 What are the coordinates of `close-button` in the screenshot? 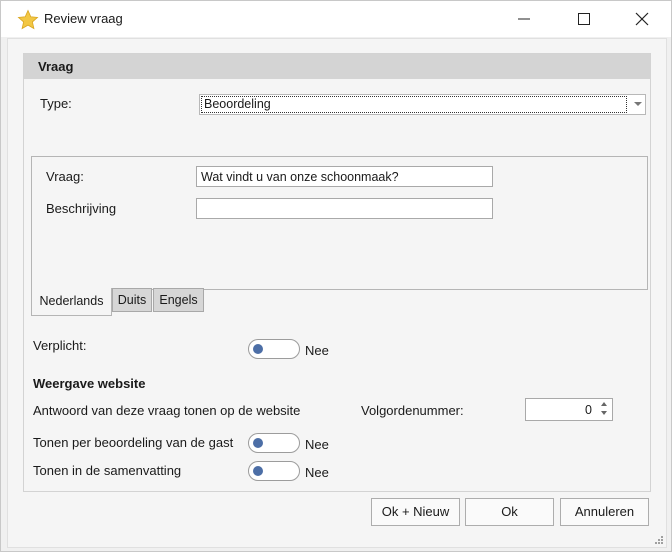 It's located at (642, 19).